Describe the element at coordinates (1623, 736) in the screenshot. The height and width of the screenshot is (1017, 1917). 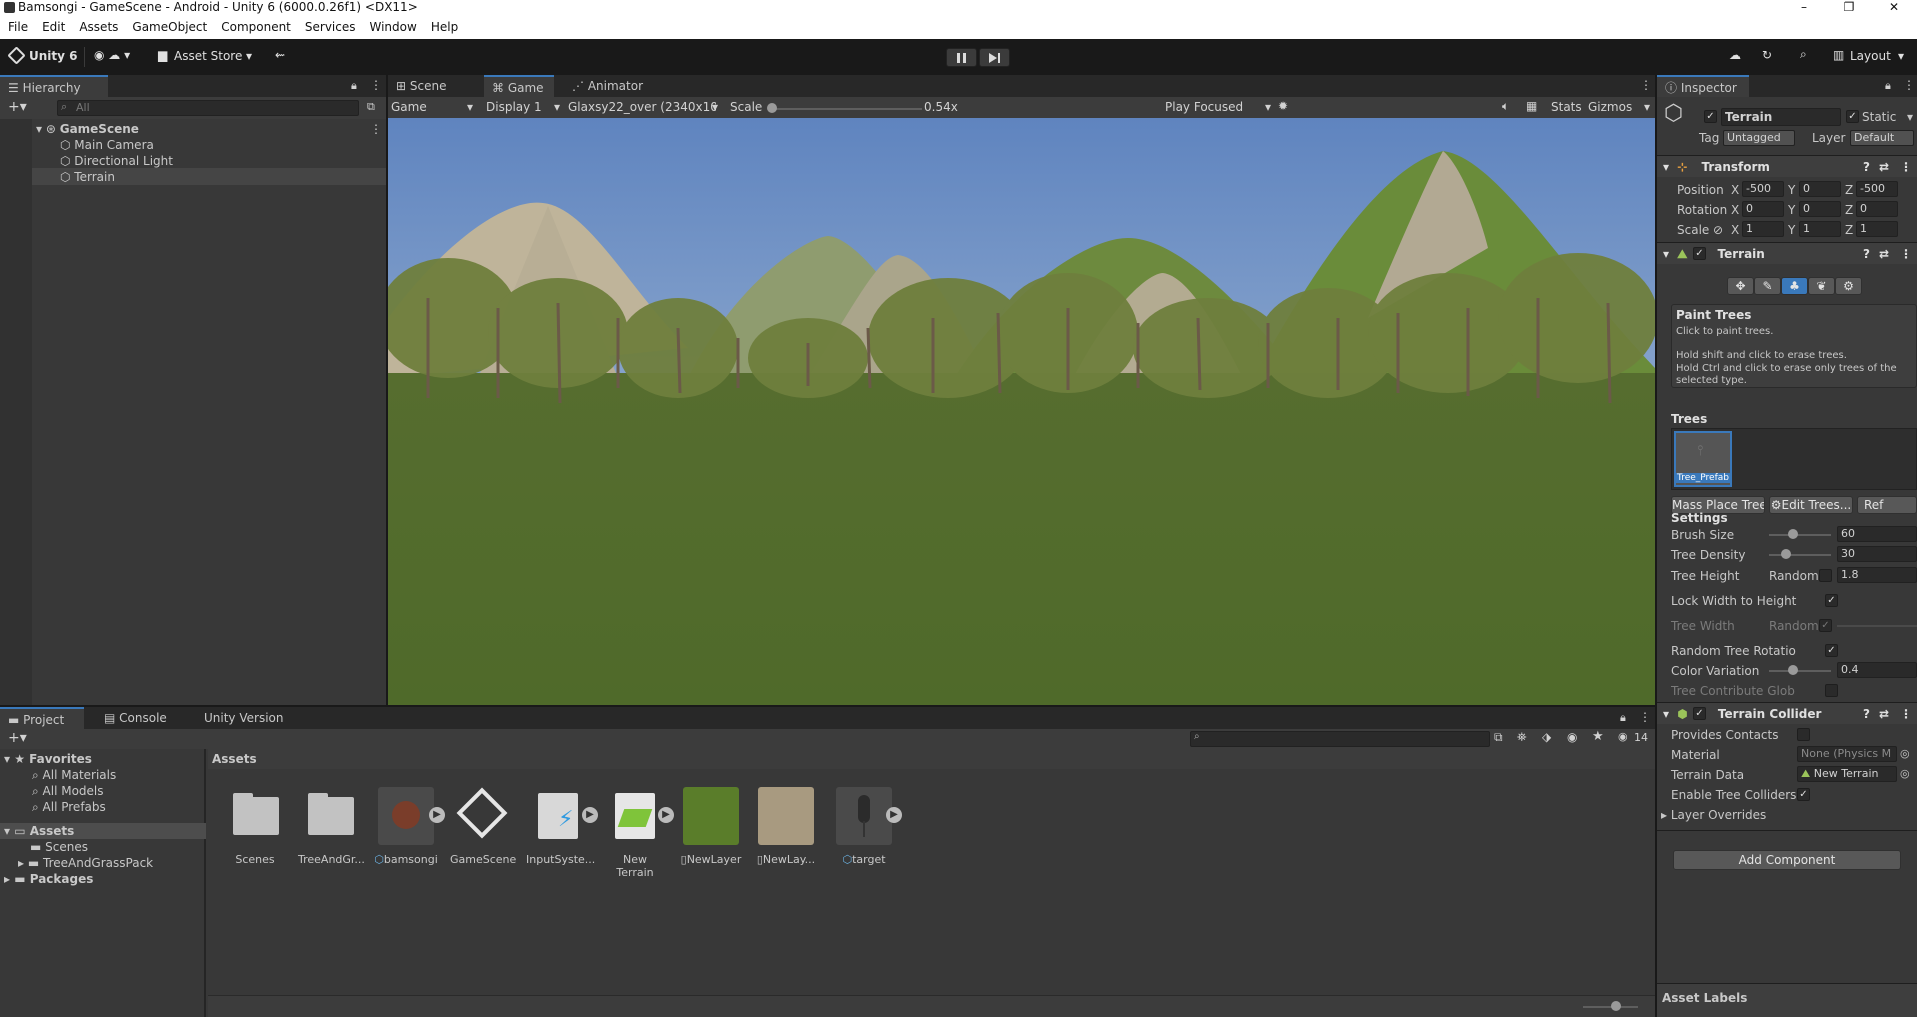
I see `visibility-eye-icon: ◉` at that location.